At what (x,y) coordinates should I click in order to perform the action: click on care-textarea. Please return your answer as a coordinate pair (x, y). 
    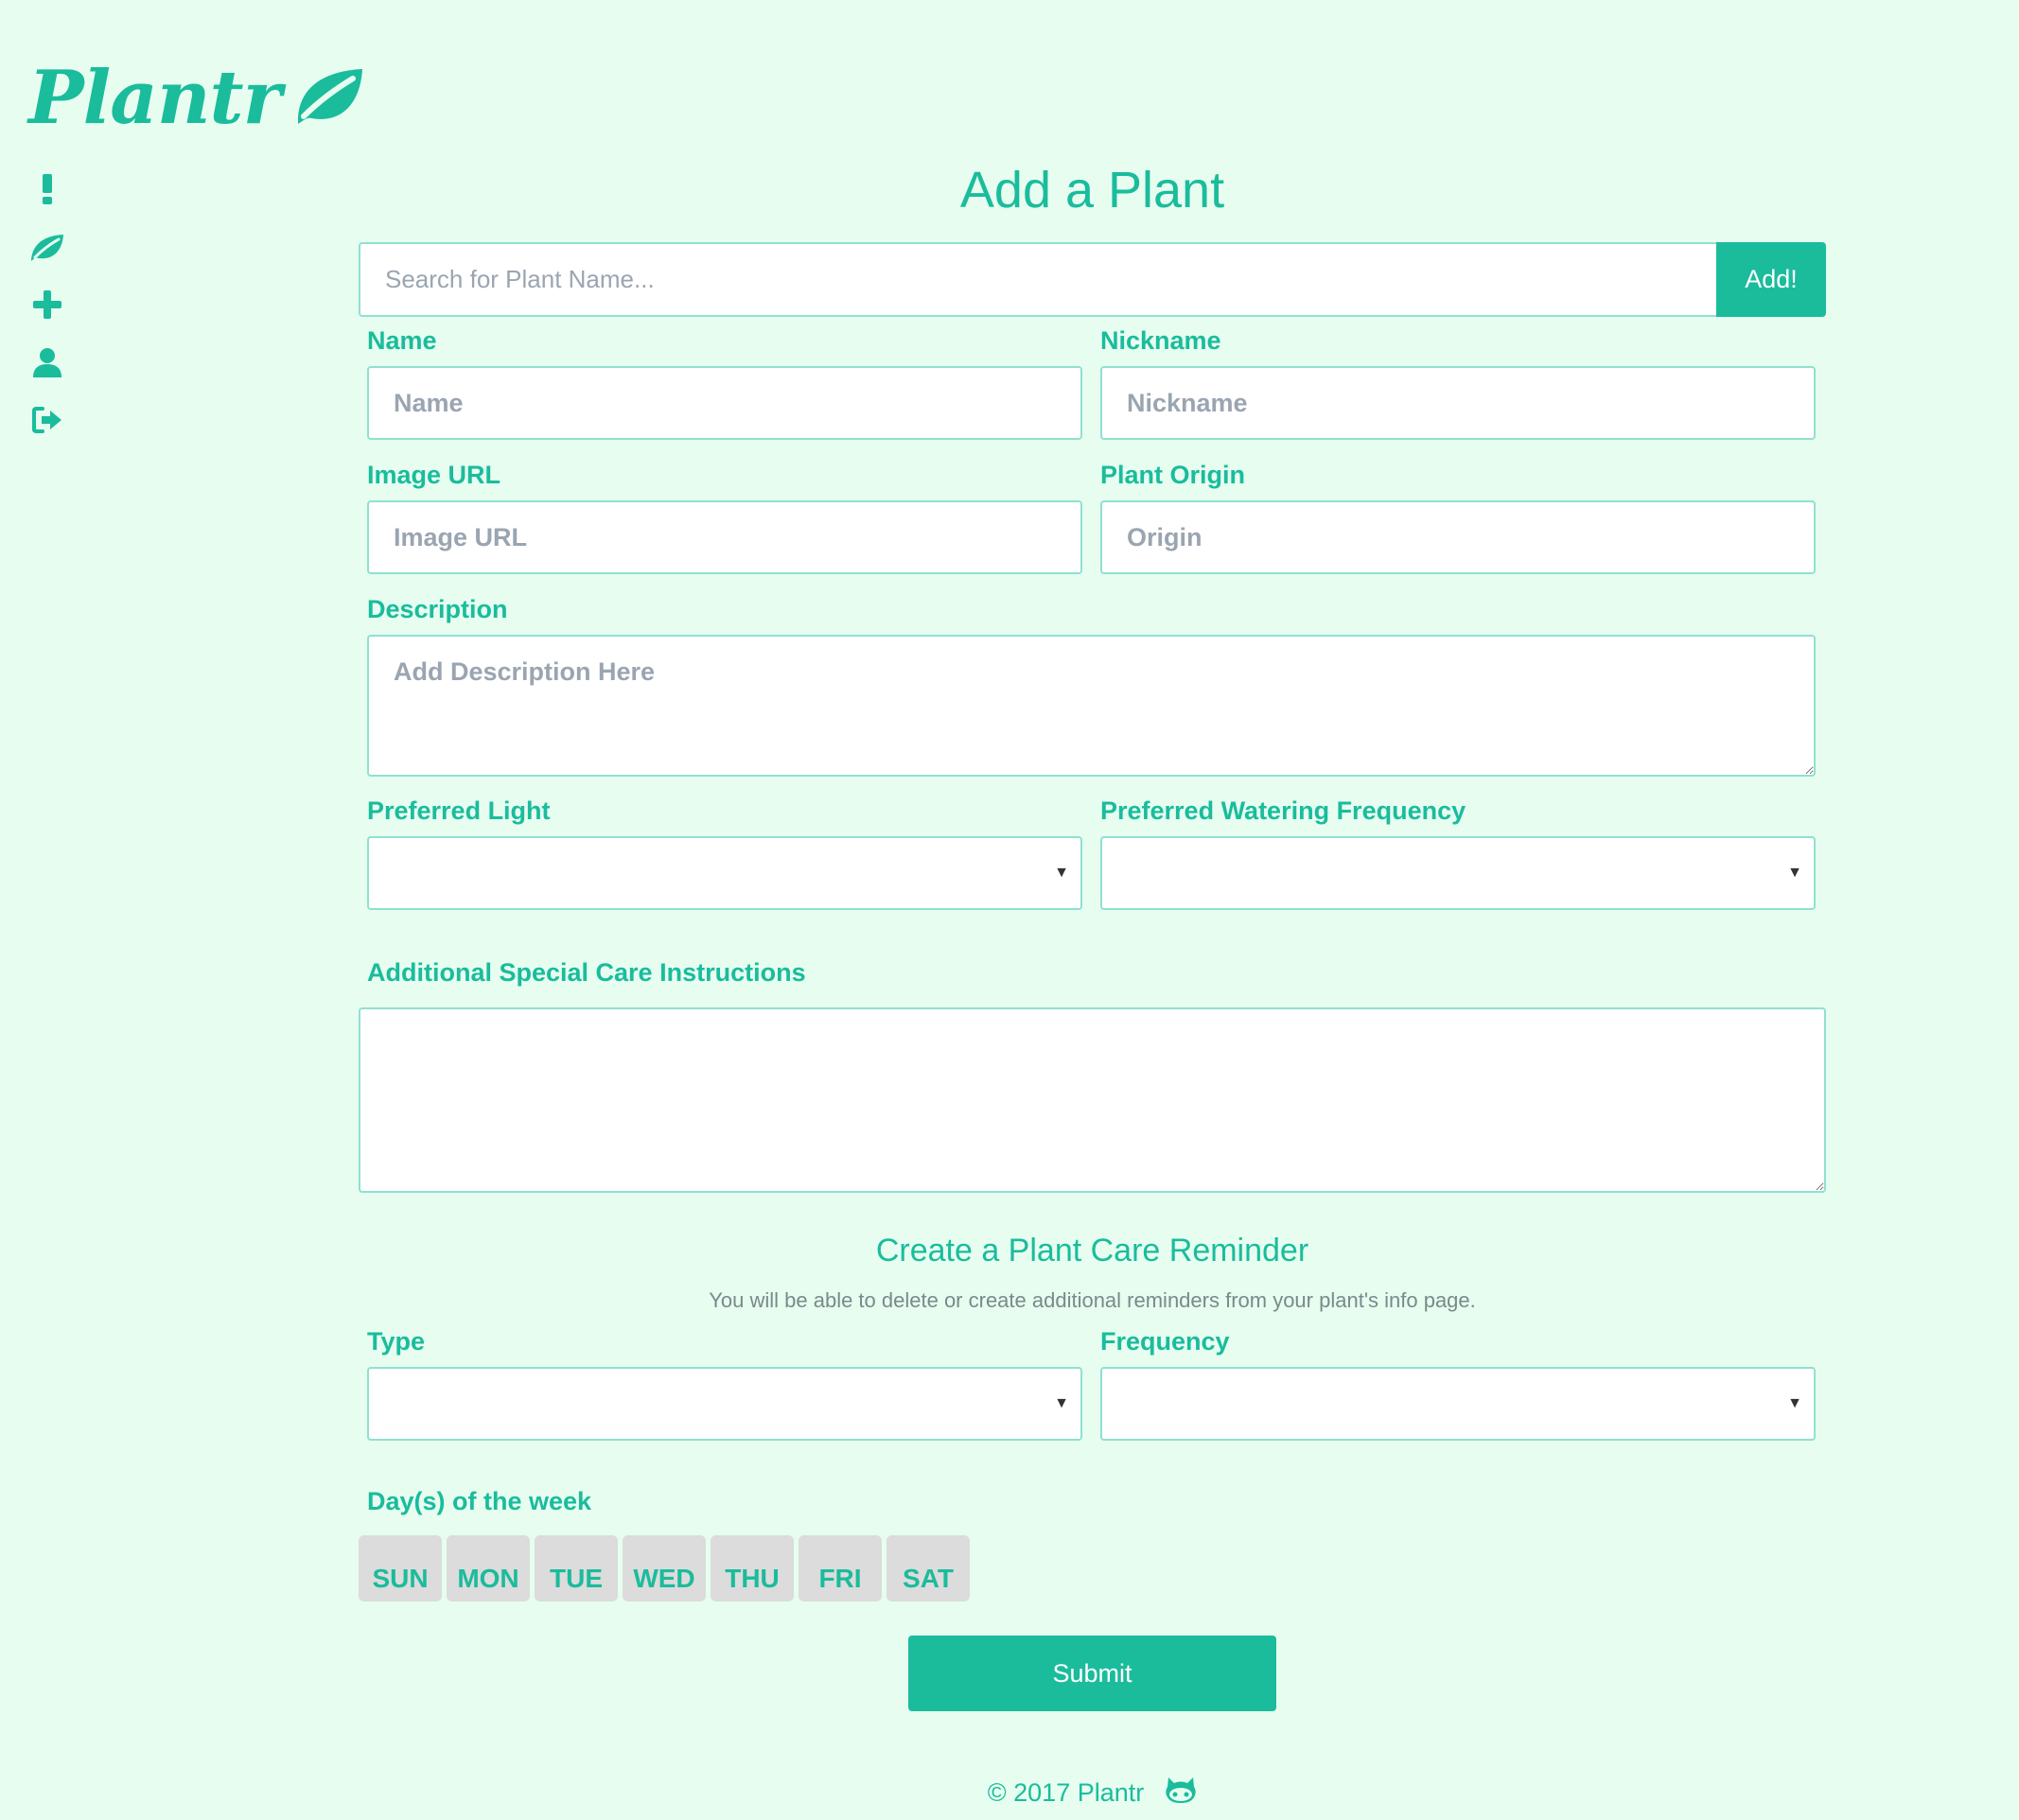
    Looking at the image, I should click on (1093, 1100).